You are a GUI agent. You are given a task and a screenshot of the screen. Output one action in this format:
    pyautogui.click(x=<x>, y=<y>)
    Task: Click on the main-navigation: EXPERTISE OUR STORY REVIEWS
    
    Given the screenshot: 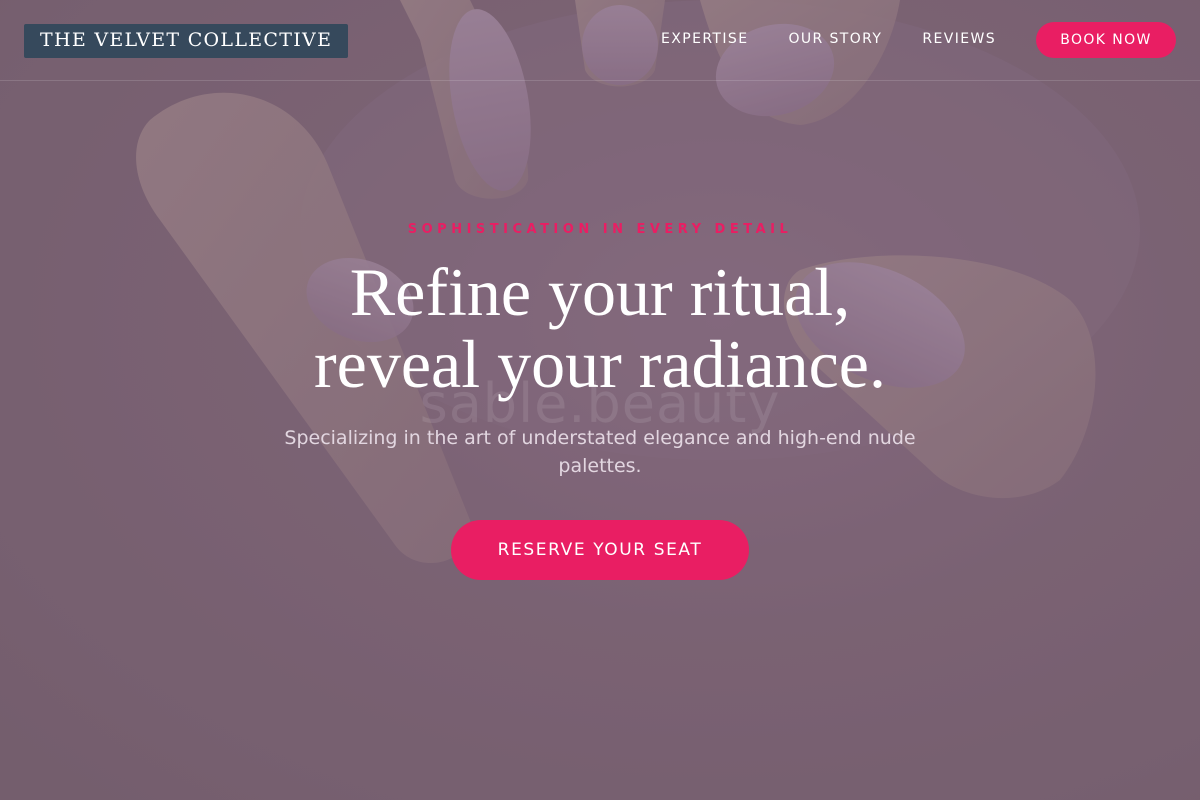 What is the action you would take?
    pyautogui.click(x=828, y=39)
    